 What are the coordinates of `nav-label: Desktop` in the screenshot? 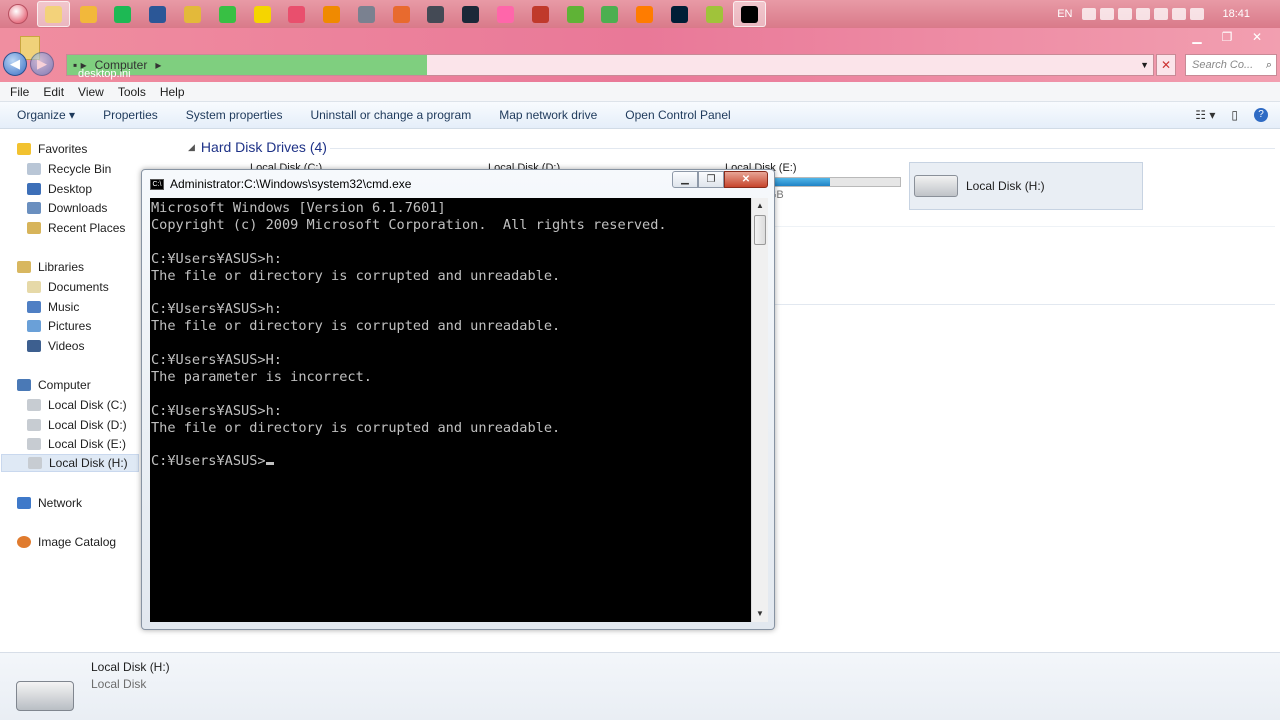 It's located at (70, 189).